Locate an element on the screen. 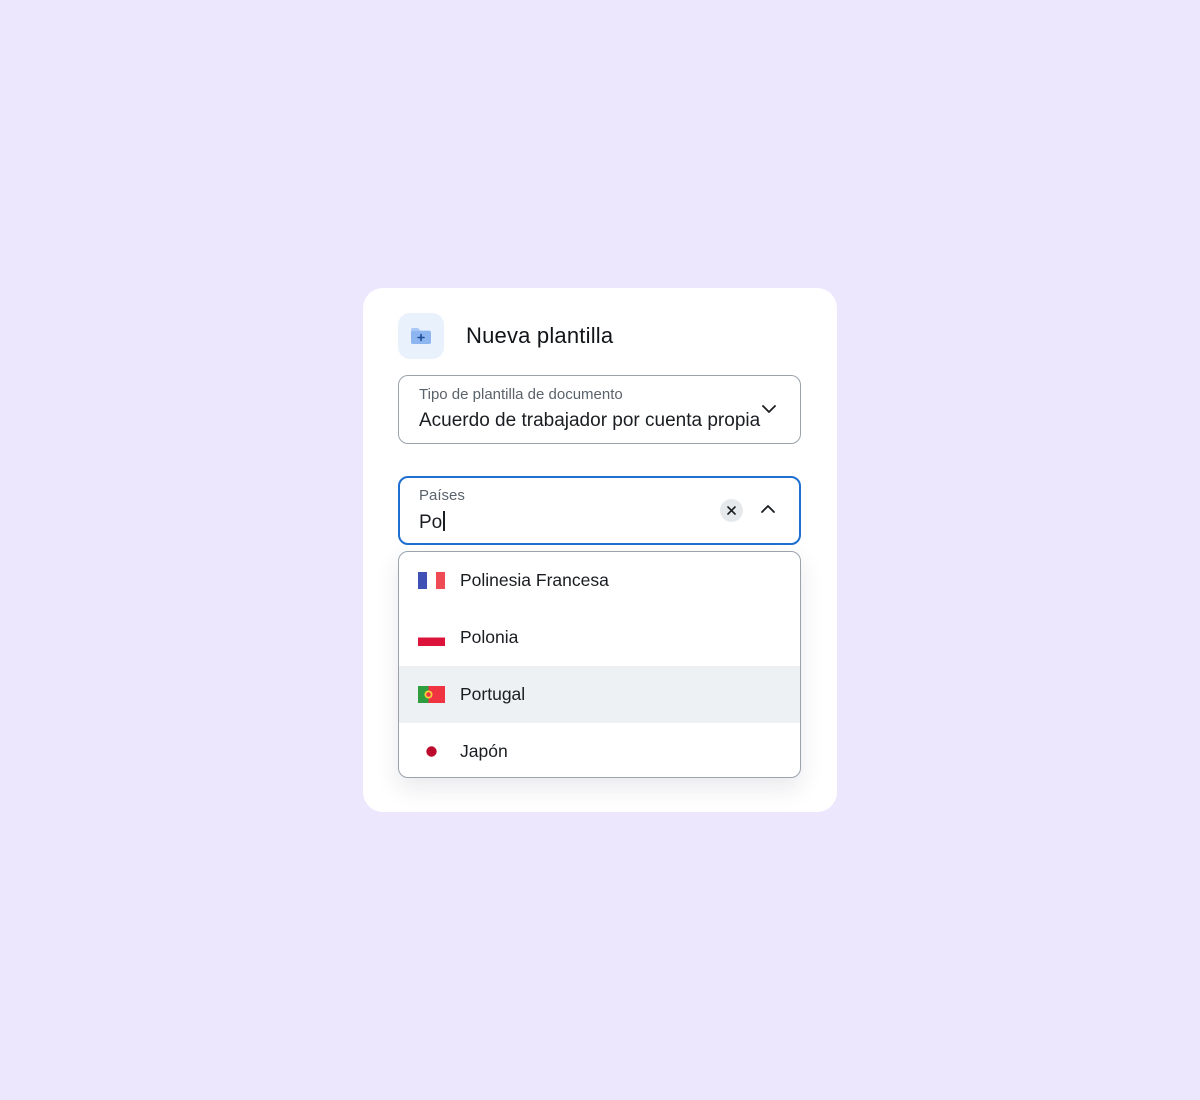 The width and height of the screenshot is (1200, 1100). template-type-value: Acuerdo de trabajador por cuenta propia is located at coordinates (590, 420).